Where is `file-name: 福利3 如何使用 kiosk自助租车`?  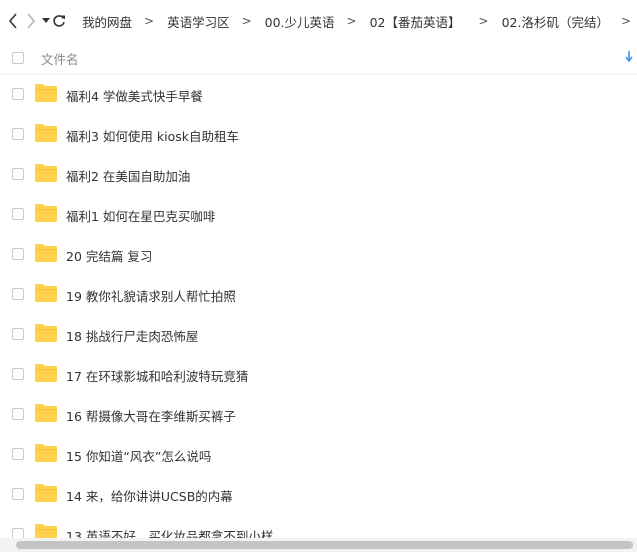
file-name: 福利3 如何使用 kiosk自助租车 is located at coordinates (152, 135).